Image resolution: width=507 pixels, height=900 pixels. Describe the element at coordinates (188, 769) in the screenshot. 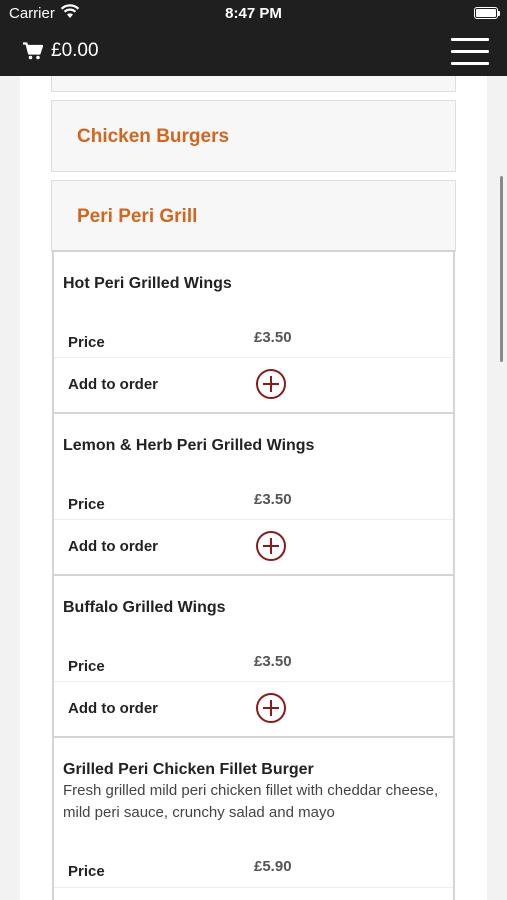

I see `item-name: Grilled Peri Chicken Fillet Burger` at that location.